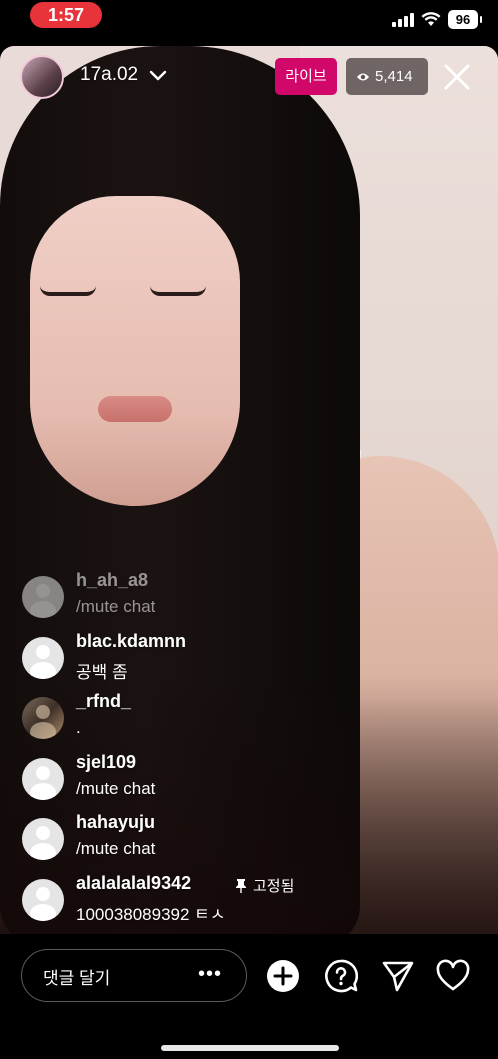 This screenshot has height=1059, width=498. I want to click on live-badge: 라이브, so click(306, 76).